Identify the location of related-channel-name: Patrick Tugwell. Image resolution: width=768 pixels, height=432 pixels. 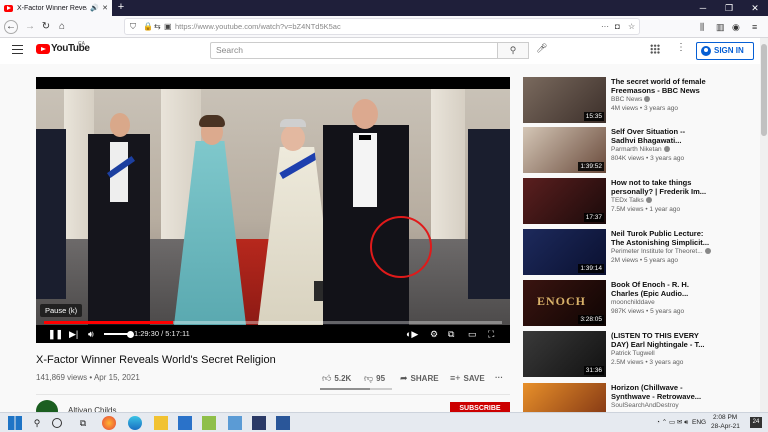
(681, 353).